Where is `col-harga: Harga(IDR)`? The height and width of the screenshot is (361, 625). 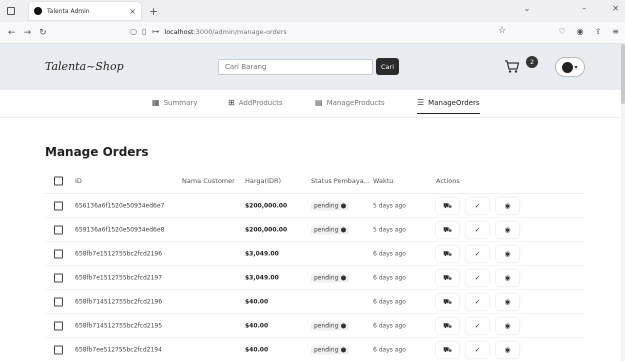 col-harga: Harga(IDR) is located at coordinates (263, 181).